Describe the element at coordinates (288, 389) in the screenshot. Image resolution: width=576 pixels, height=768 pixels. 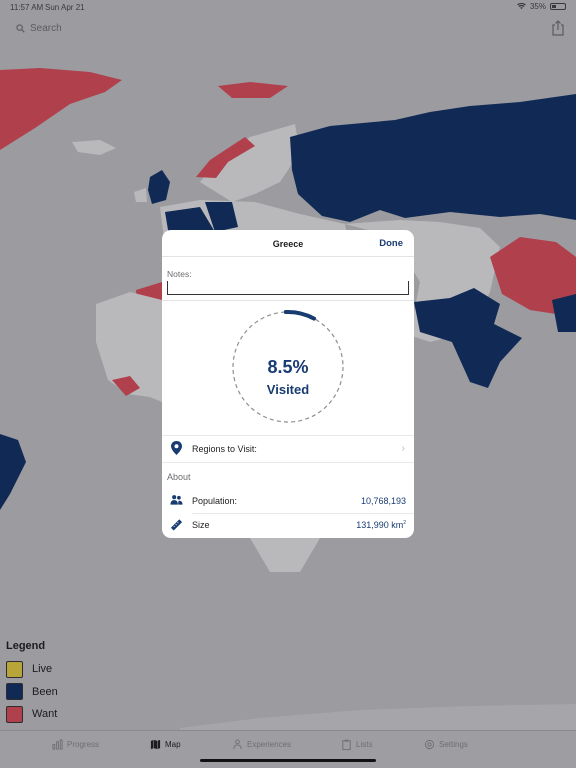
I see `visited-label: Visited` at that location.